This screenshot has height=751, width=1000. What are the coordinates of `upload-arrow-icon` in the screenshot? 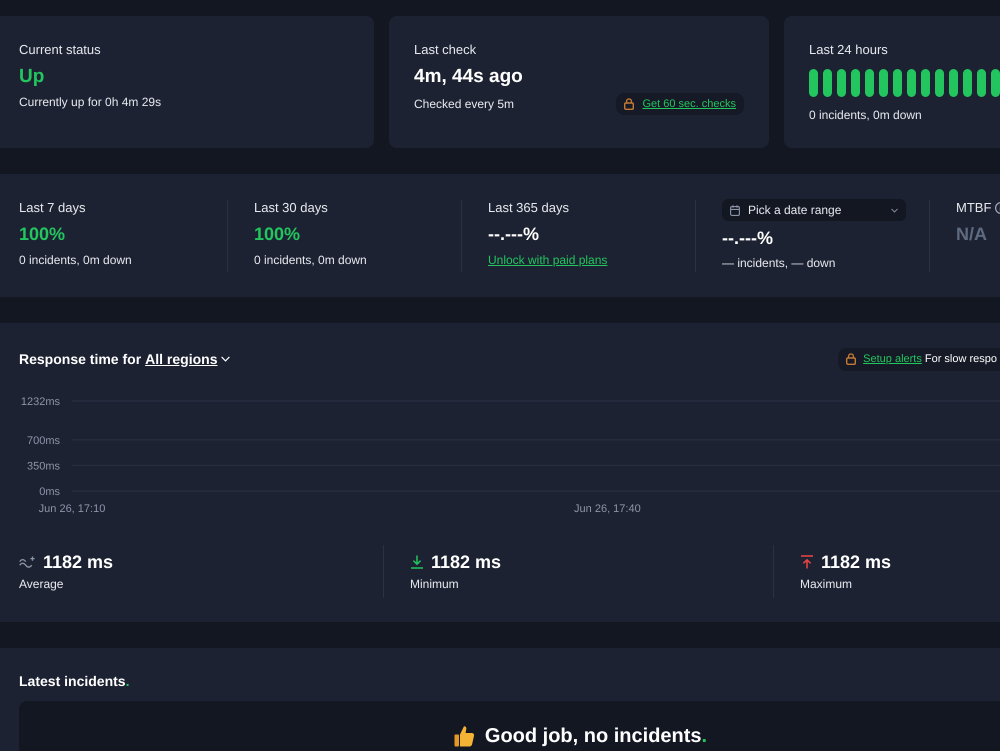 It's located at (807, 562).